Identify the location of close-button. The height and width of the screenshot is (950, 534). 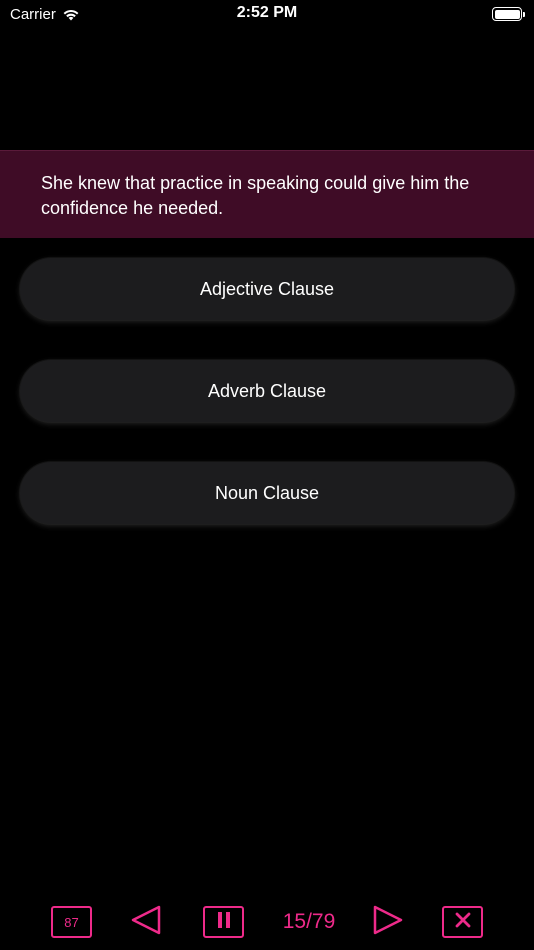
(462, 922).